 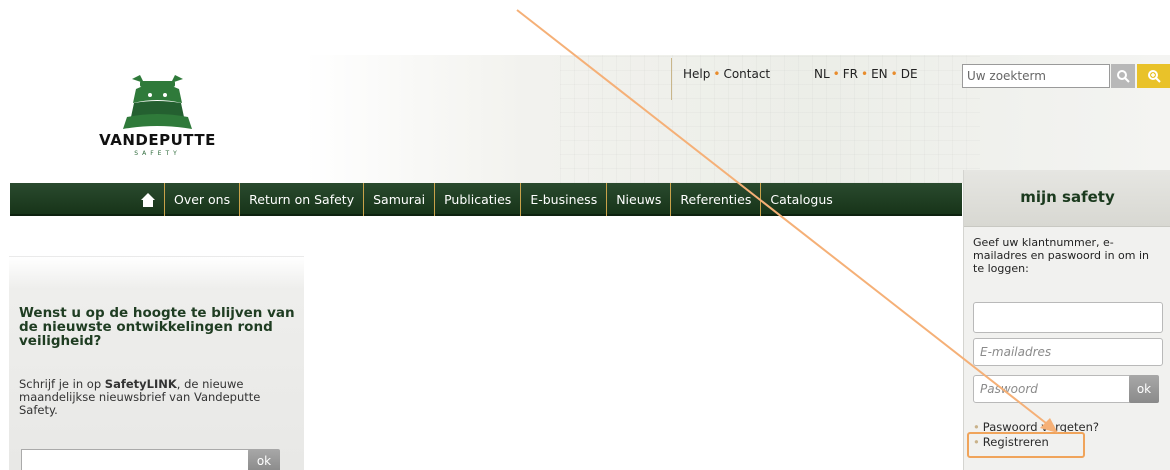 What do you see at coordinates (157, 153) in the screenshot?
I see `brand-tagline: SAFETY` at bounding box center [157, 153].